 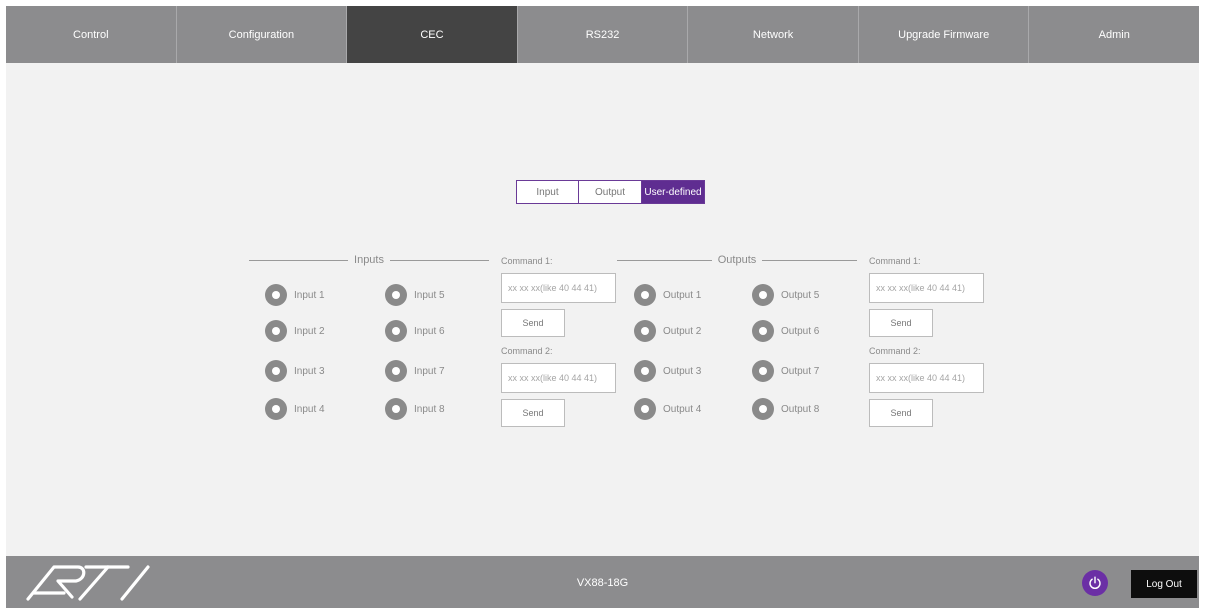 What do you see at coordinates (309, 331) in the screenshot?
I see `input-2-label: Input 2` at bounding box center [309, 331].